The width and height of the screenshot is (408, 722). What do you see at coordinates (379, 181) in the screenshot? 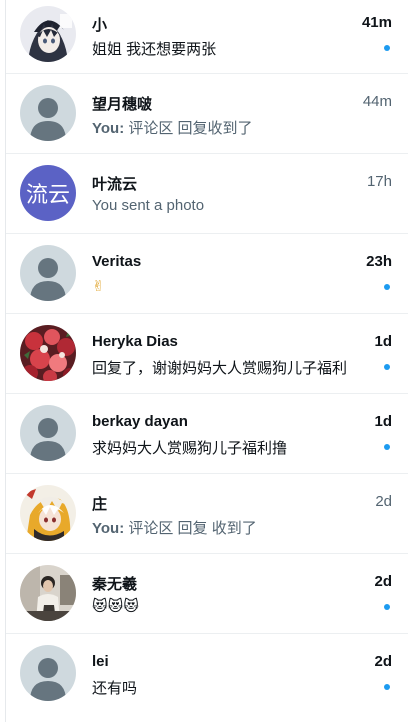
I see `timestamp: 17h` at bounding box center [379, 181].